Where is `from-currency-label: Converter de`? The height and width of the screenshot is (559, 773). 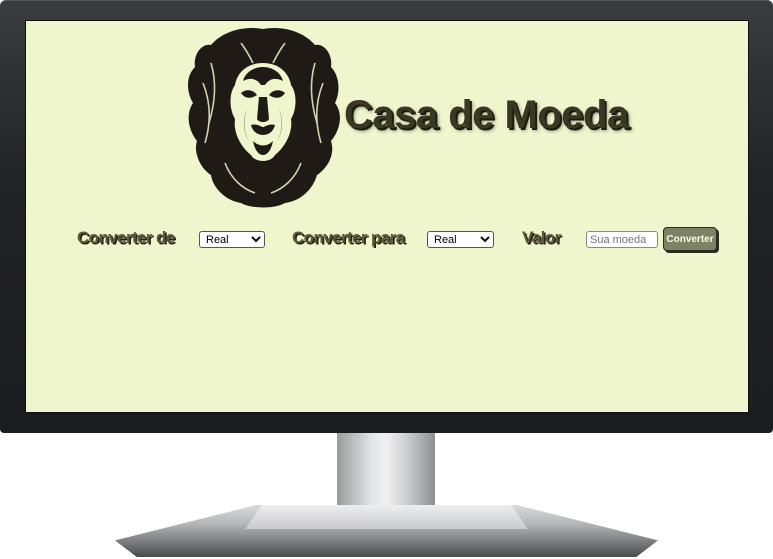 from-currency-label: Converter de is located at coordinates (126, 237).